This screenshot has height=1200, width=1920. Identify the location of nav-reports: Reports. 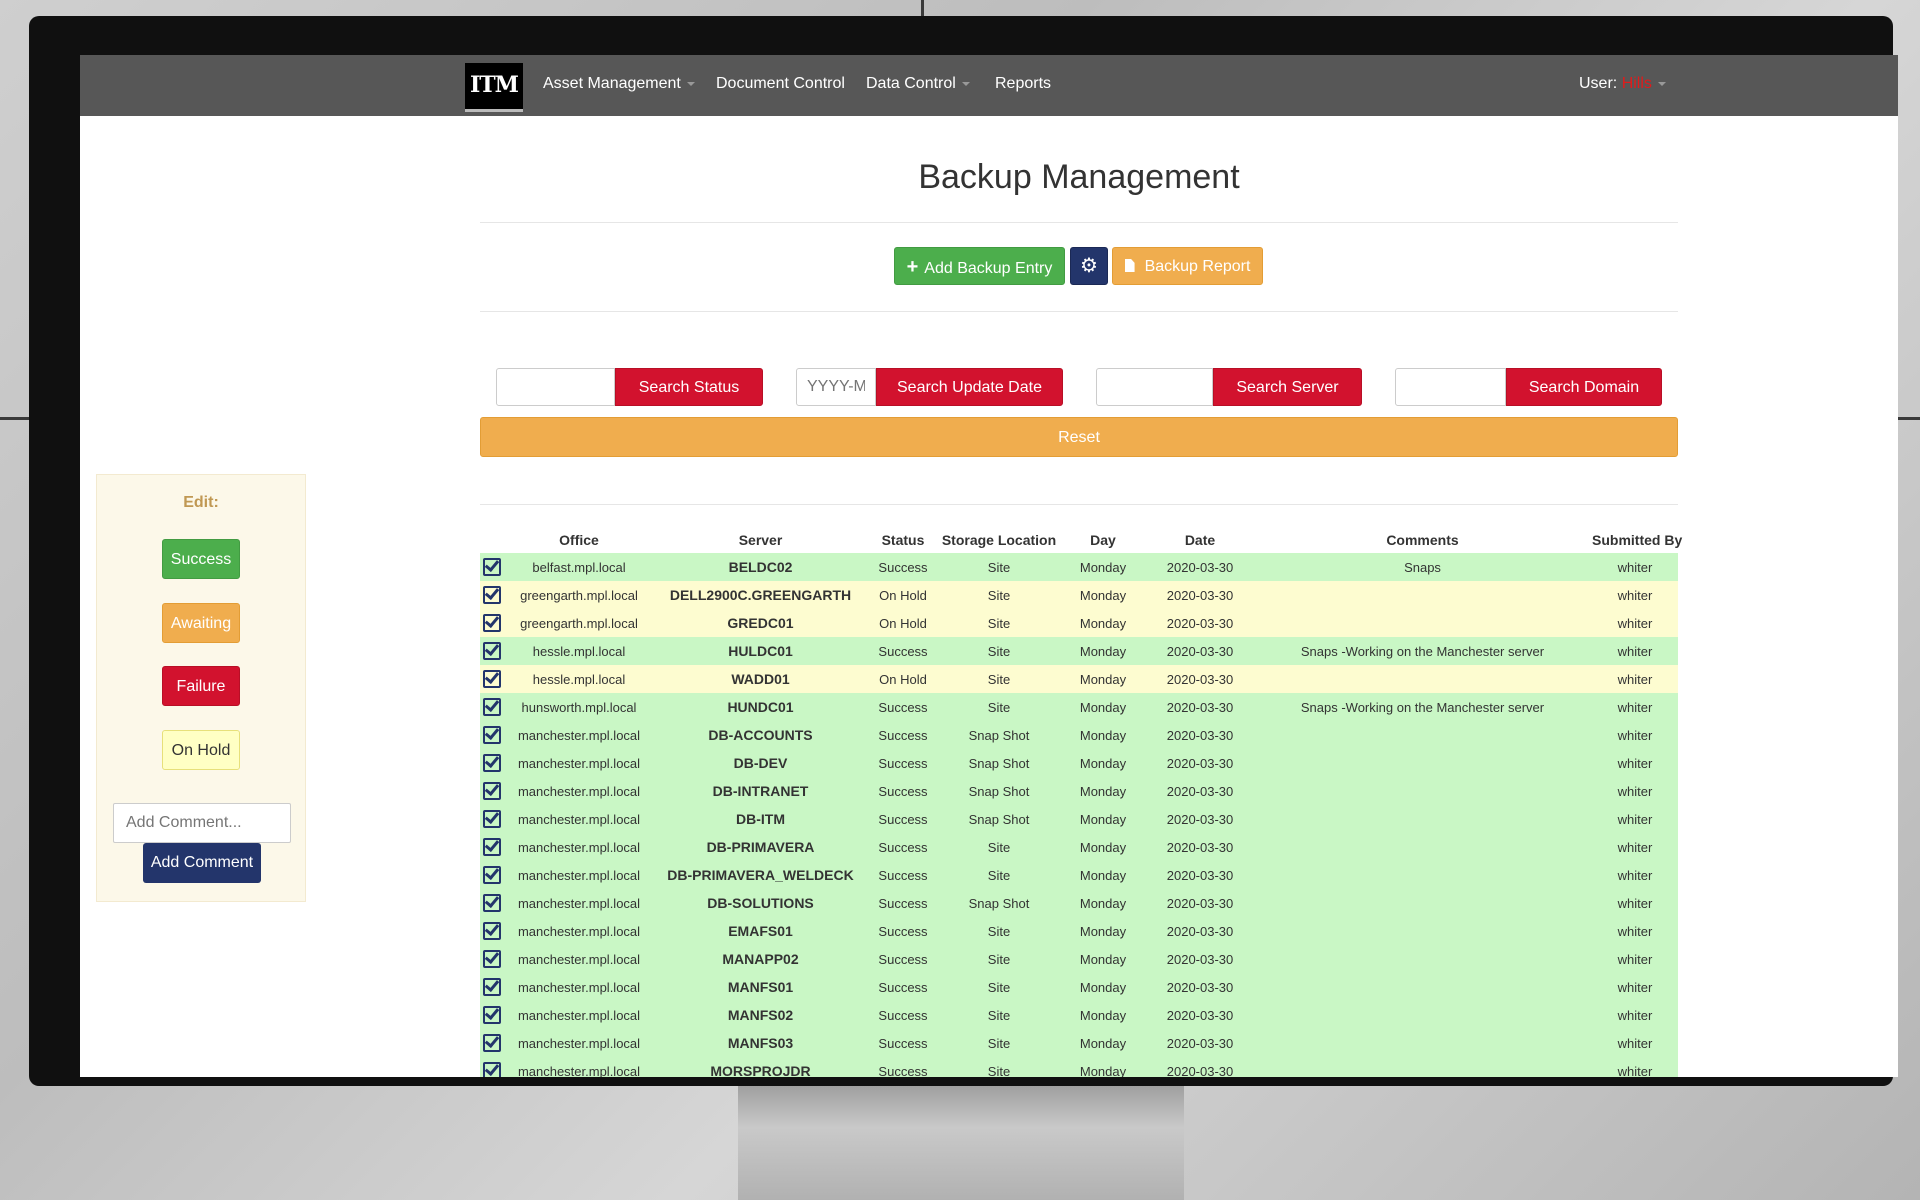
(1023, 84).